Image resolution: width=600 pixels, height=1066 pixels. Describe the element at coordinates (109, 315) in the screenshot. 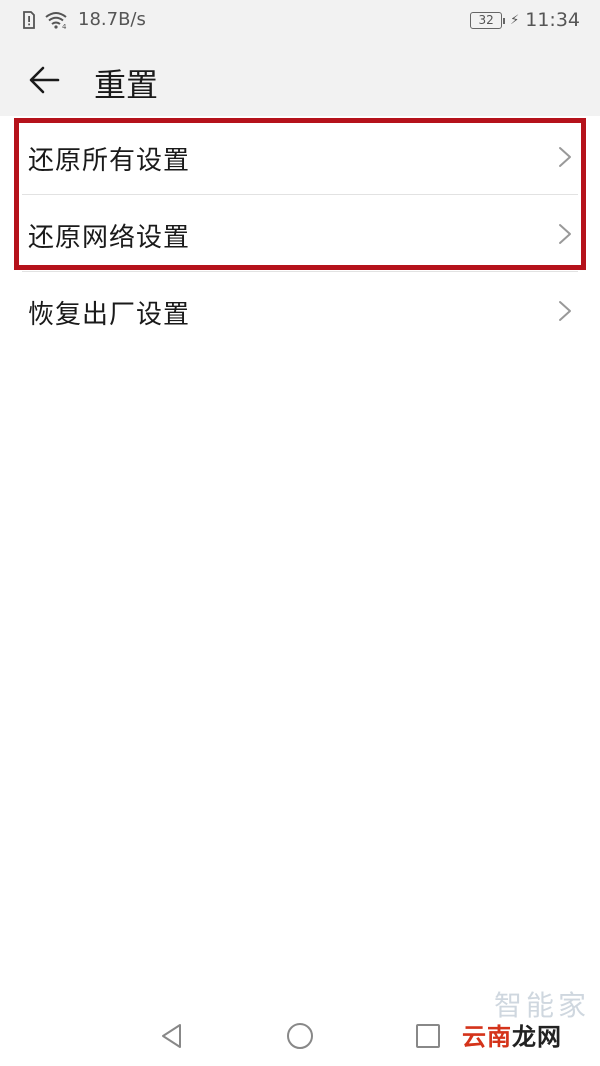

I see `list-item-label: 恢复出厂设置` at that location.